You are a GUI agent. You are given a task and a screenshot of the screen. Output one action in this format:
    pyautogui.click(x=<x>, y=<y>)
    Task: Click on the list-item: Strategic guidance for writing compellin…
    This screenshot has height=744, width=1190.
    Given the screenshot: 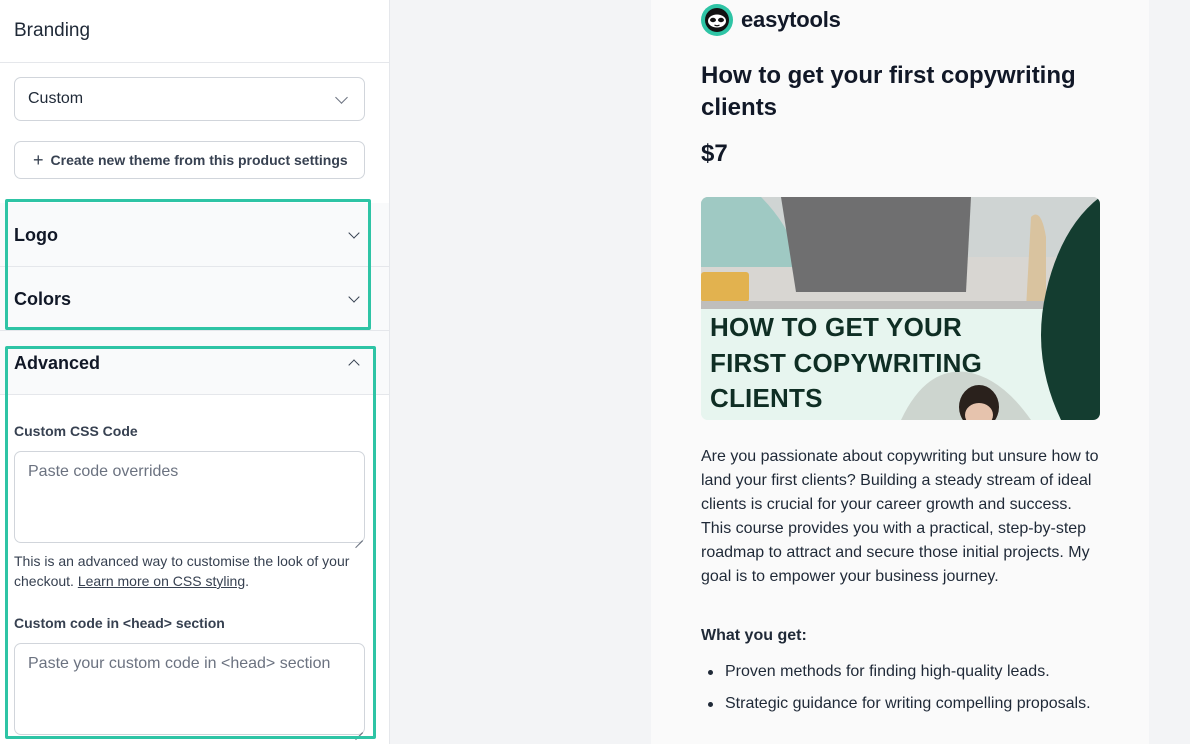 What is the action you would take?
    pyautogui.click(x=901, y=704)
    